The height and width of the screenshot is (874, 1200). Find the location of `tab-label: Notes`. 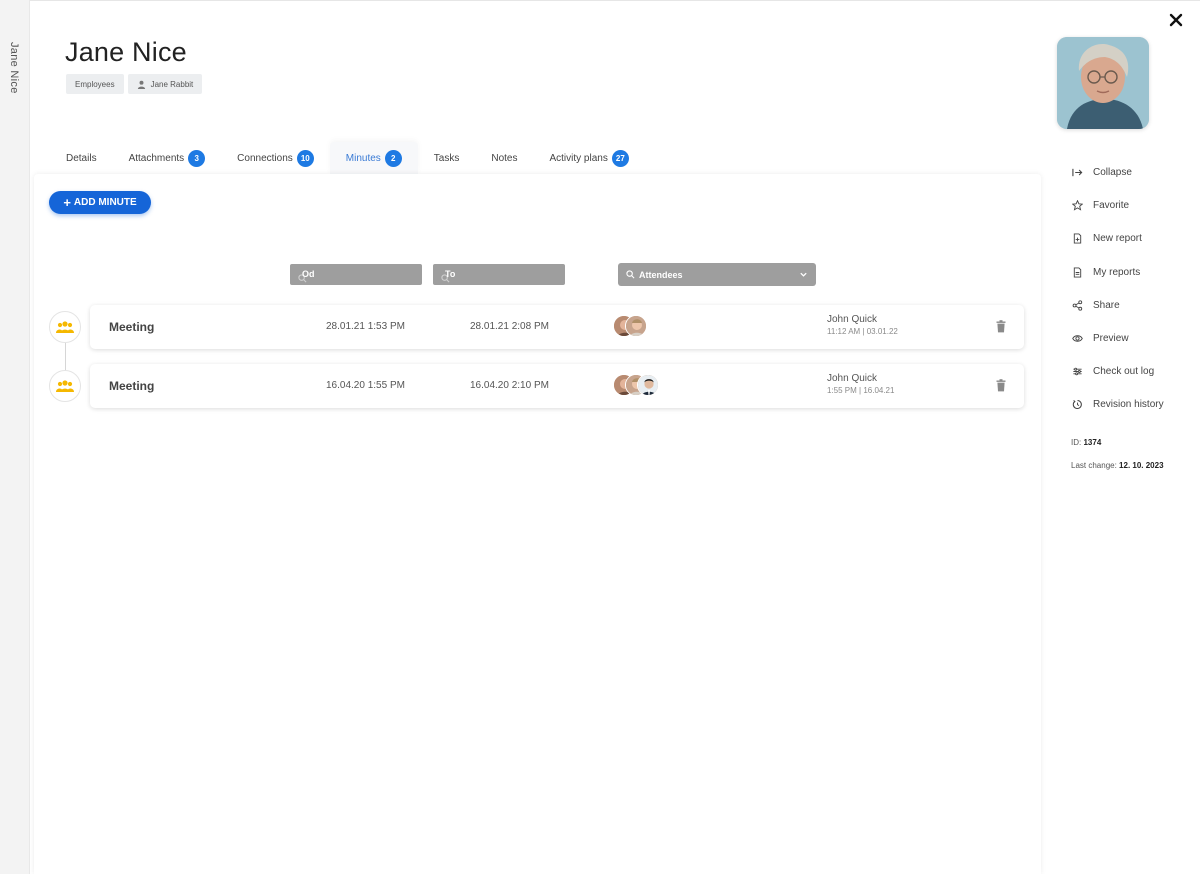

tab-label: Notes is located at coordinates (504, 158).